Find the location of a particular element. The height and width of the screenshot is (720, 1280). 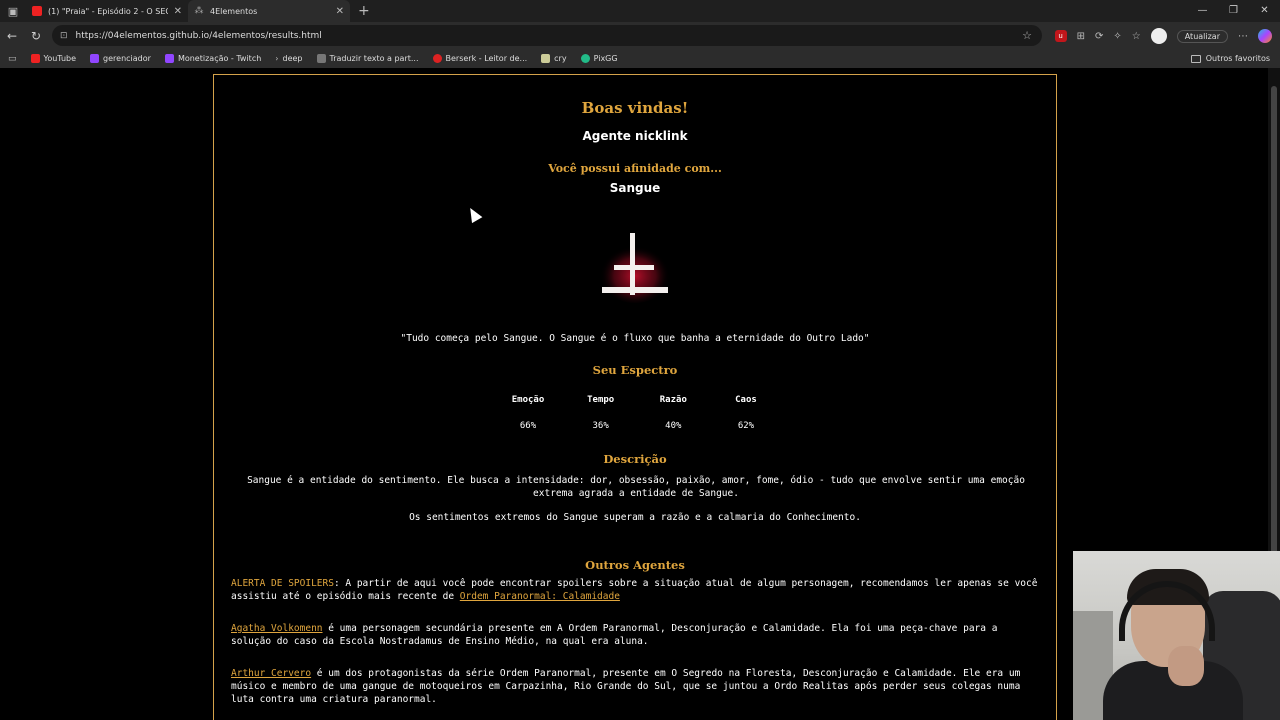

bookmark-monetizacao: Monetização - Twitch is located at coordinates (212, 58).